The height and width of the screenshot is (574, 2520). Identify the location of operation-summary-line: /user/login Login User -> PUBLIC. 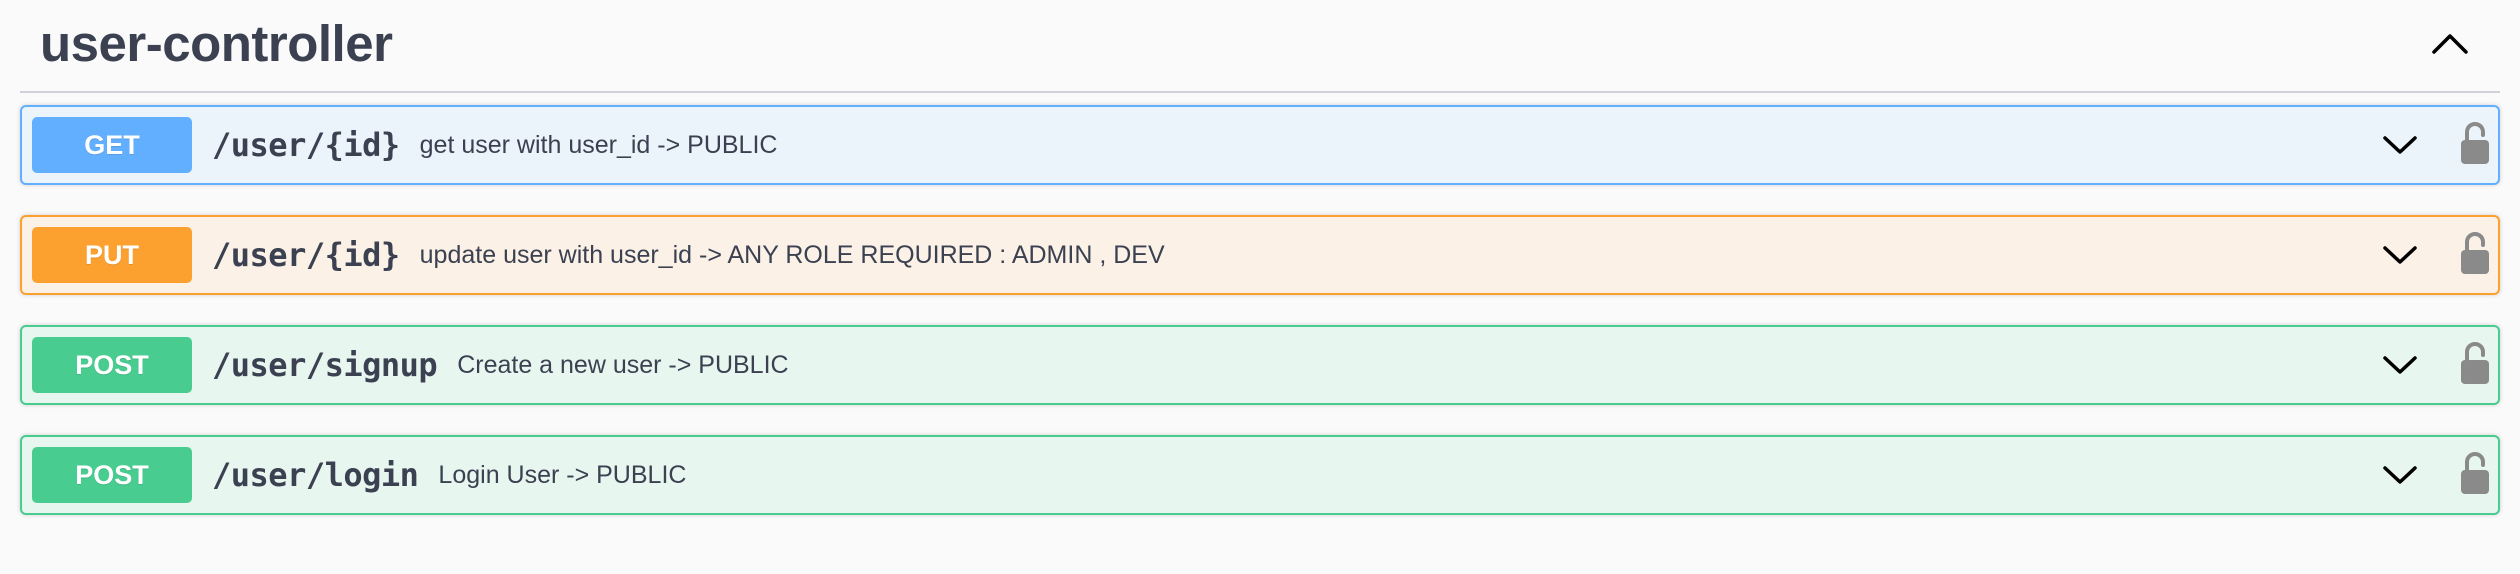
(449, 475).